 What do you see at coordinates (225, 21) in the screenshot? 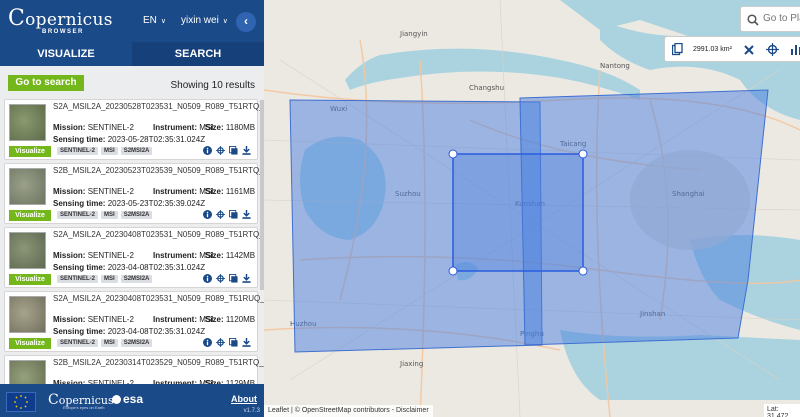
I see `chevron-down-icon: ∨` at bounding box center [225, 21].